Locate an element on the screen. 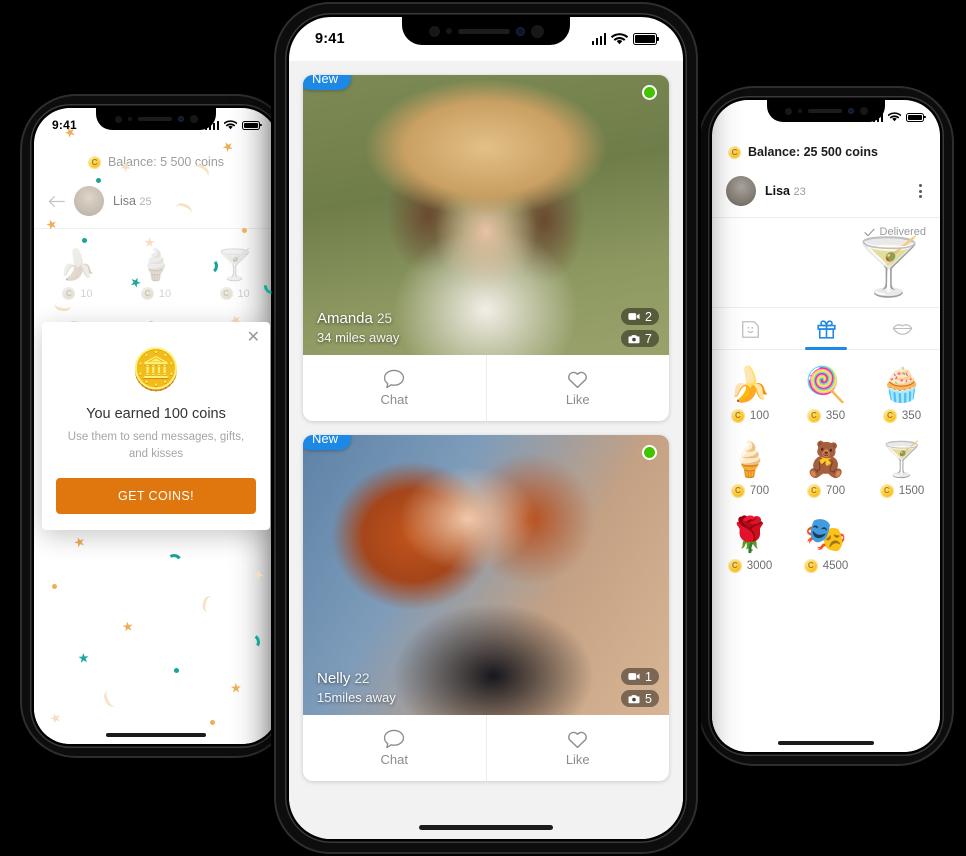 Image resolution: width=966 pixels, height=856 pixels. kebab-menu-icon is located at coordinates (920, 191).